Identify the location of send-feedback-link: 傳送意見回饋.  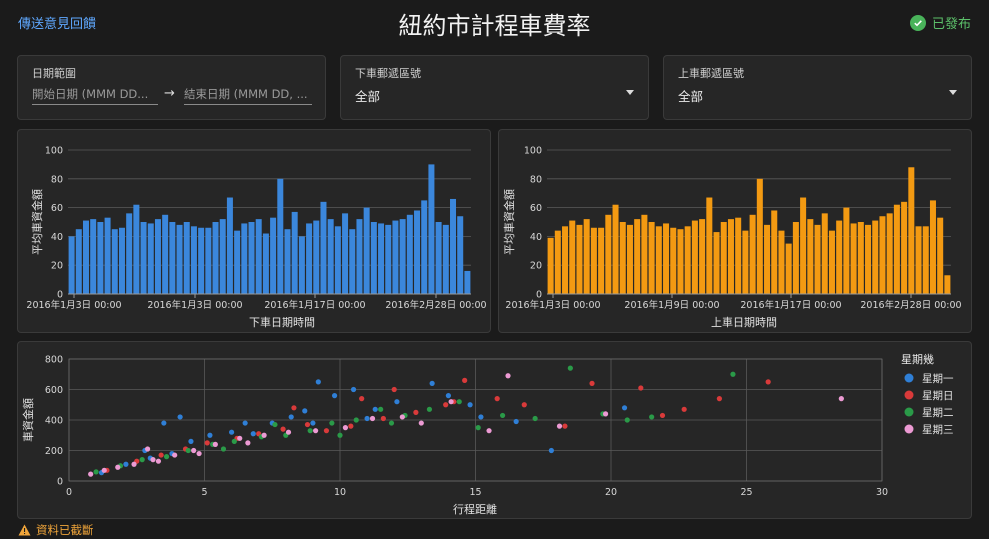
(57, 22).